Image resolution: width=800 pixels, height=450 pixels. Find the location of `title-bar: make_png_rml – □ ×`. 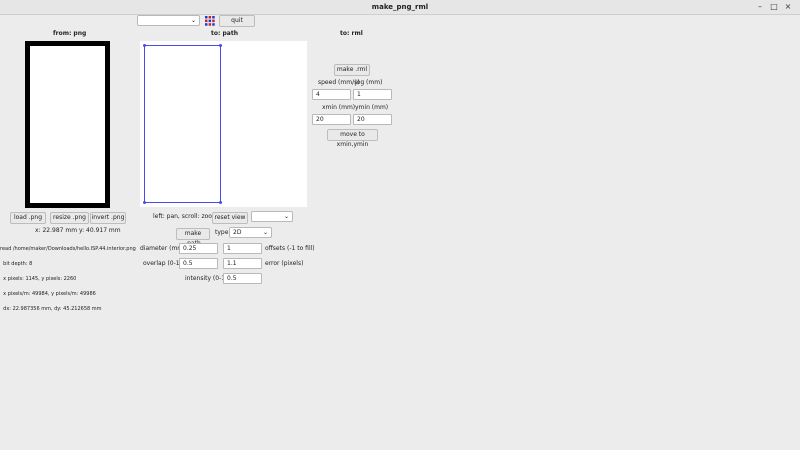

title-bar: make_png_rml – □ × is located at coordinates (400, 7).